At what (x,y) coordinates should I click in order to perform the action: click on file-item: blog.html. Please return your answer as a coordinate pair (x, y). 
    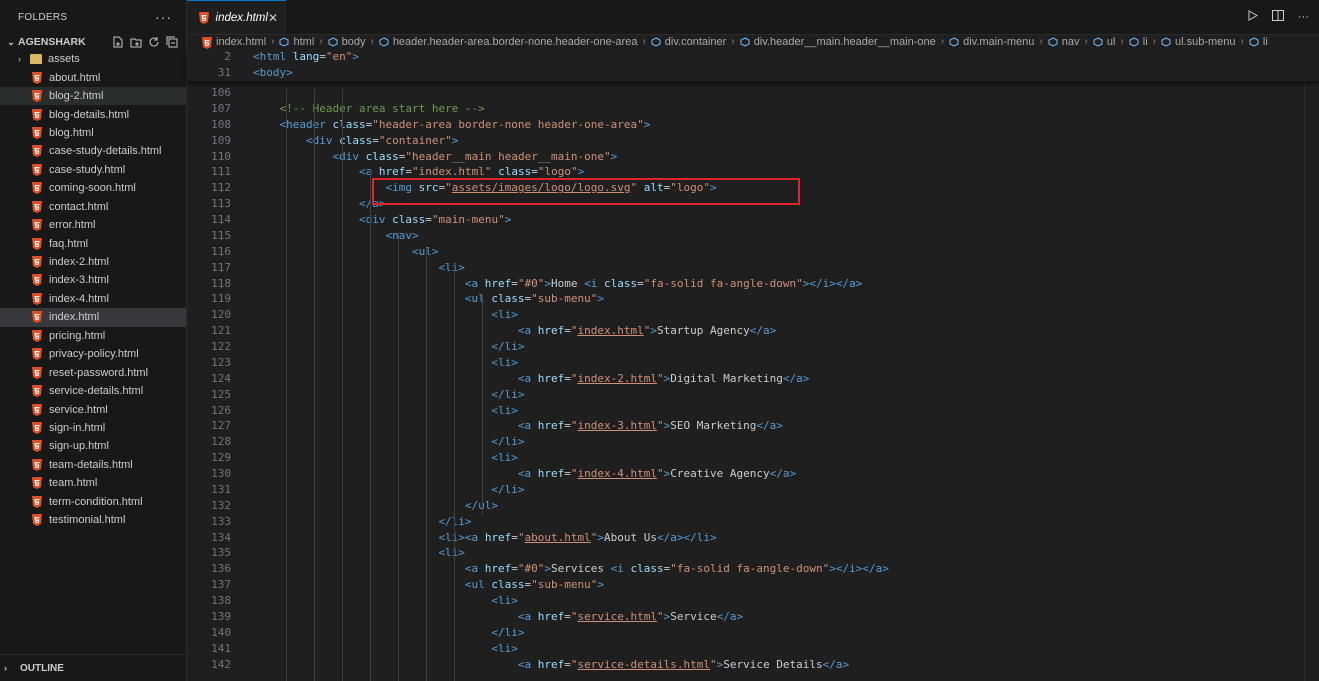
    Looking at the image, I should click on (93, 133).